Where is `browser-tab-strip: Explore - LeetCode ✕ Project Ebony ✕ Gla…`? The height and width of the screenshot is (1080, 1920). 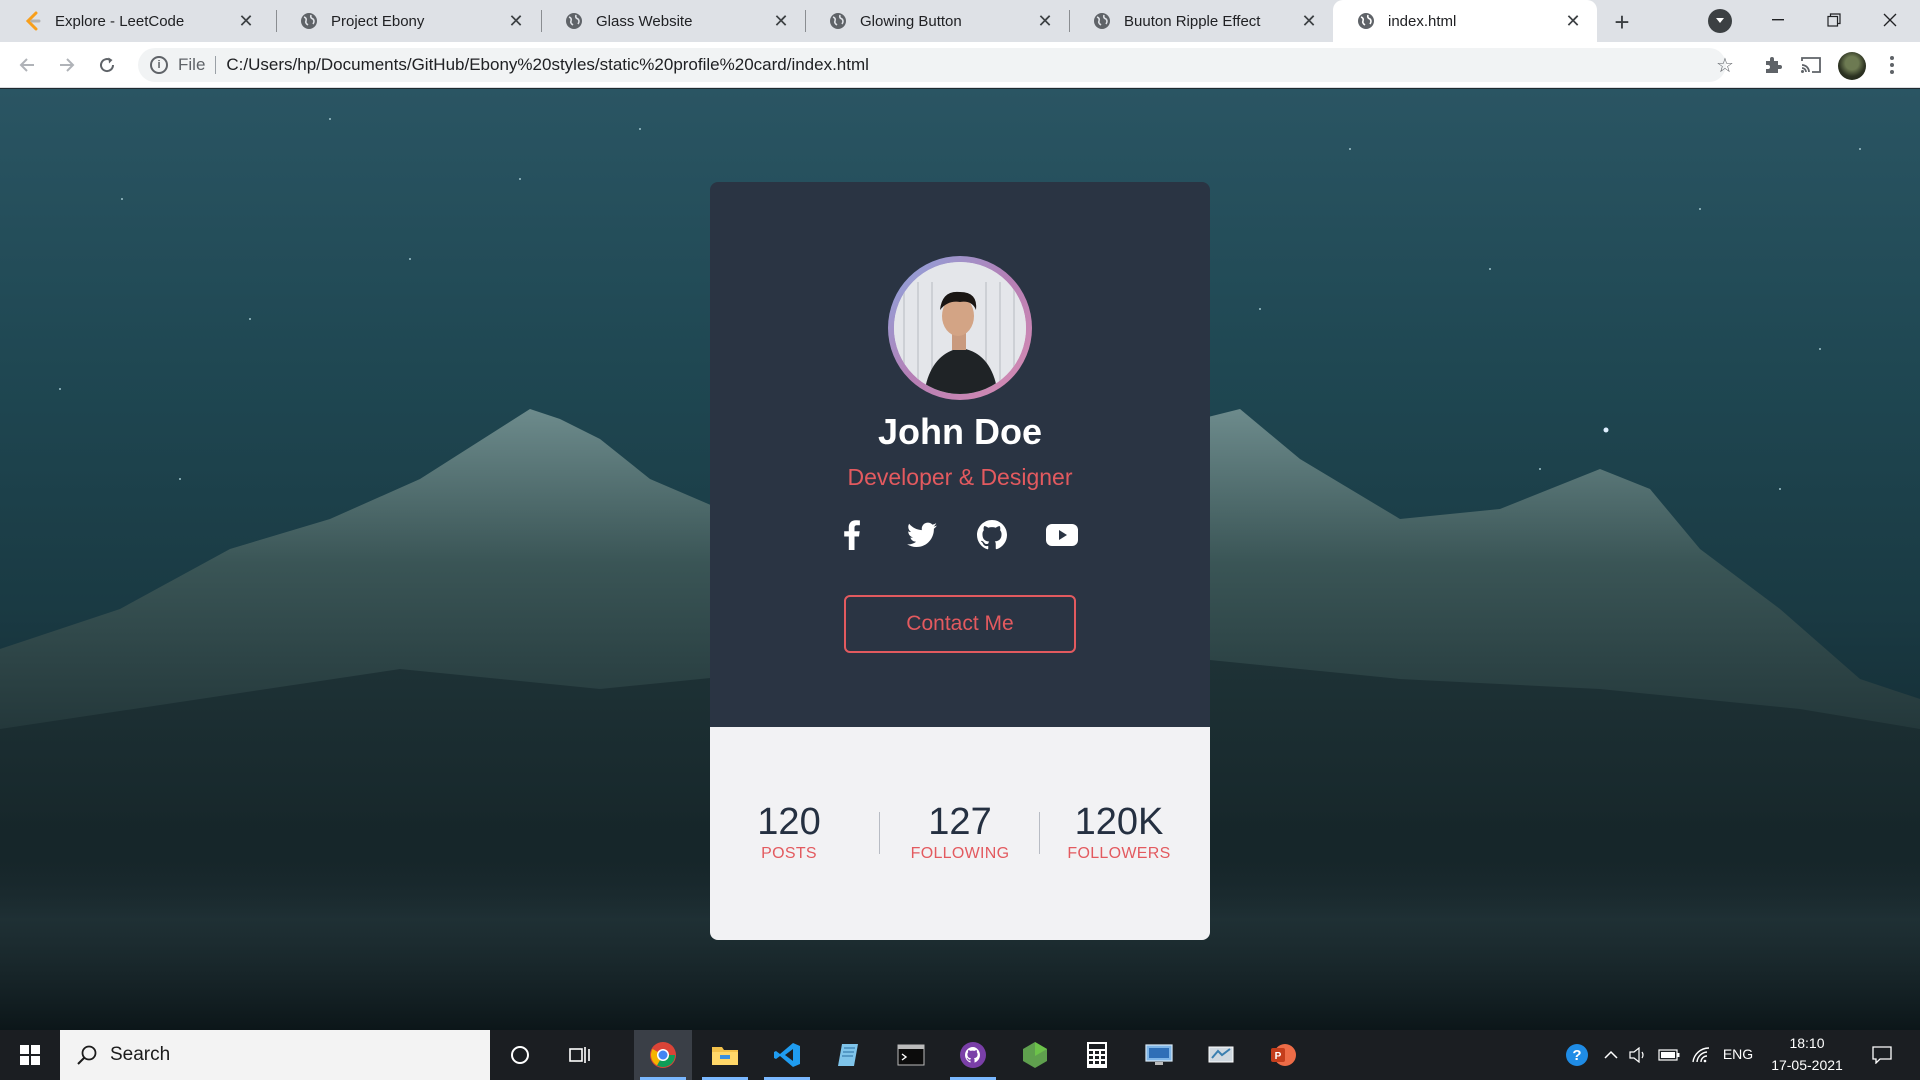 browser-tab-strip: Explore - LeetCode ✕ Project Ebony ✕ Gla… is located at coordinates (960, 21).